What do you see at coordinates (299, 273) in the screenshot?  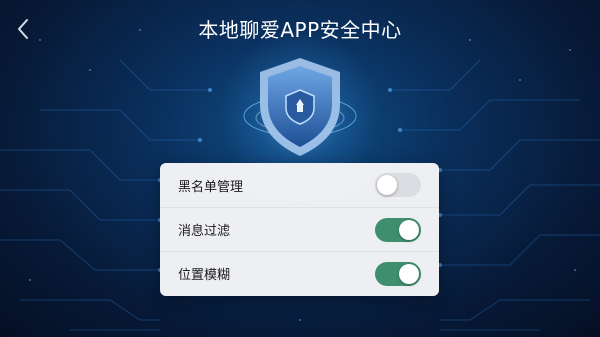 I see `setting-row-location-blur: 位置模糊` at bounding box center [299, 273].